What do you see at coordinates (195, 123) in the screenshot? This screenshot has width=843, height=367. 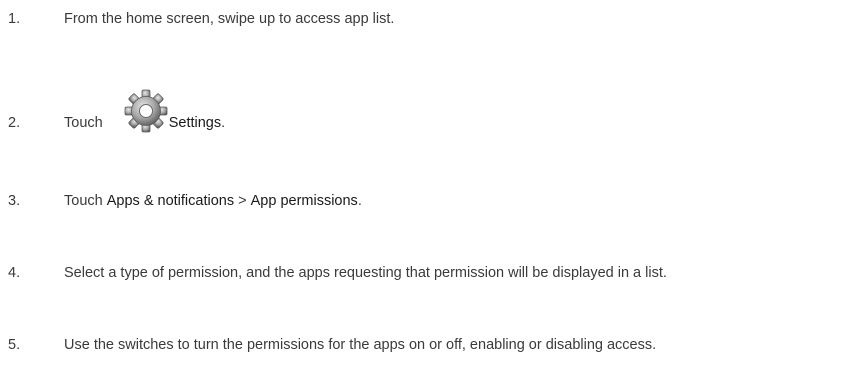 I see `settings-label: Settings` at bounding box center [195, 123].